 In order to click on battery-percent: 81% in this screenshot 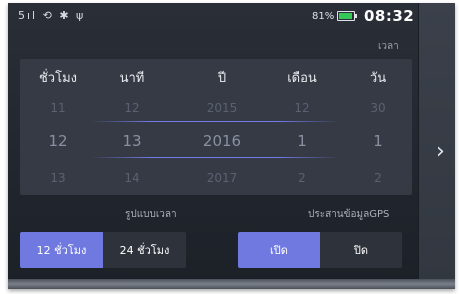, I will do `click(323, 16)`.